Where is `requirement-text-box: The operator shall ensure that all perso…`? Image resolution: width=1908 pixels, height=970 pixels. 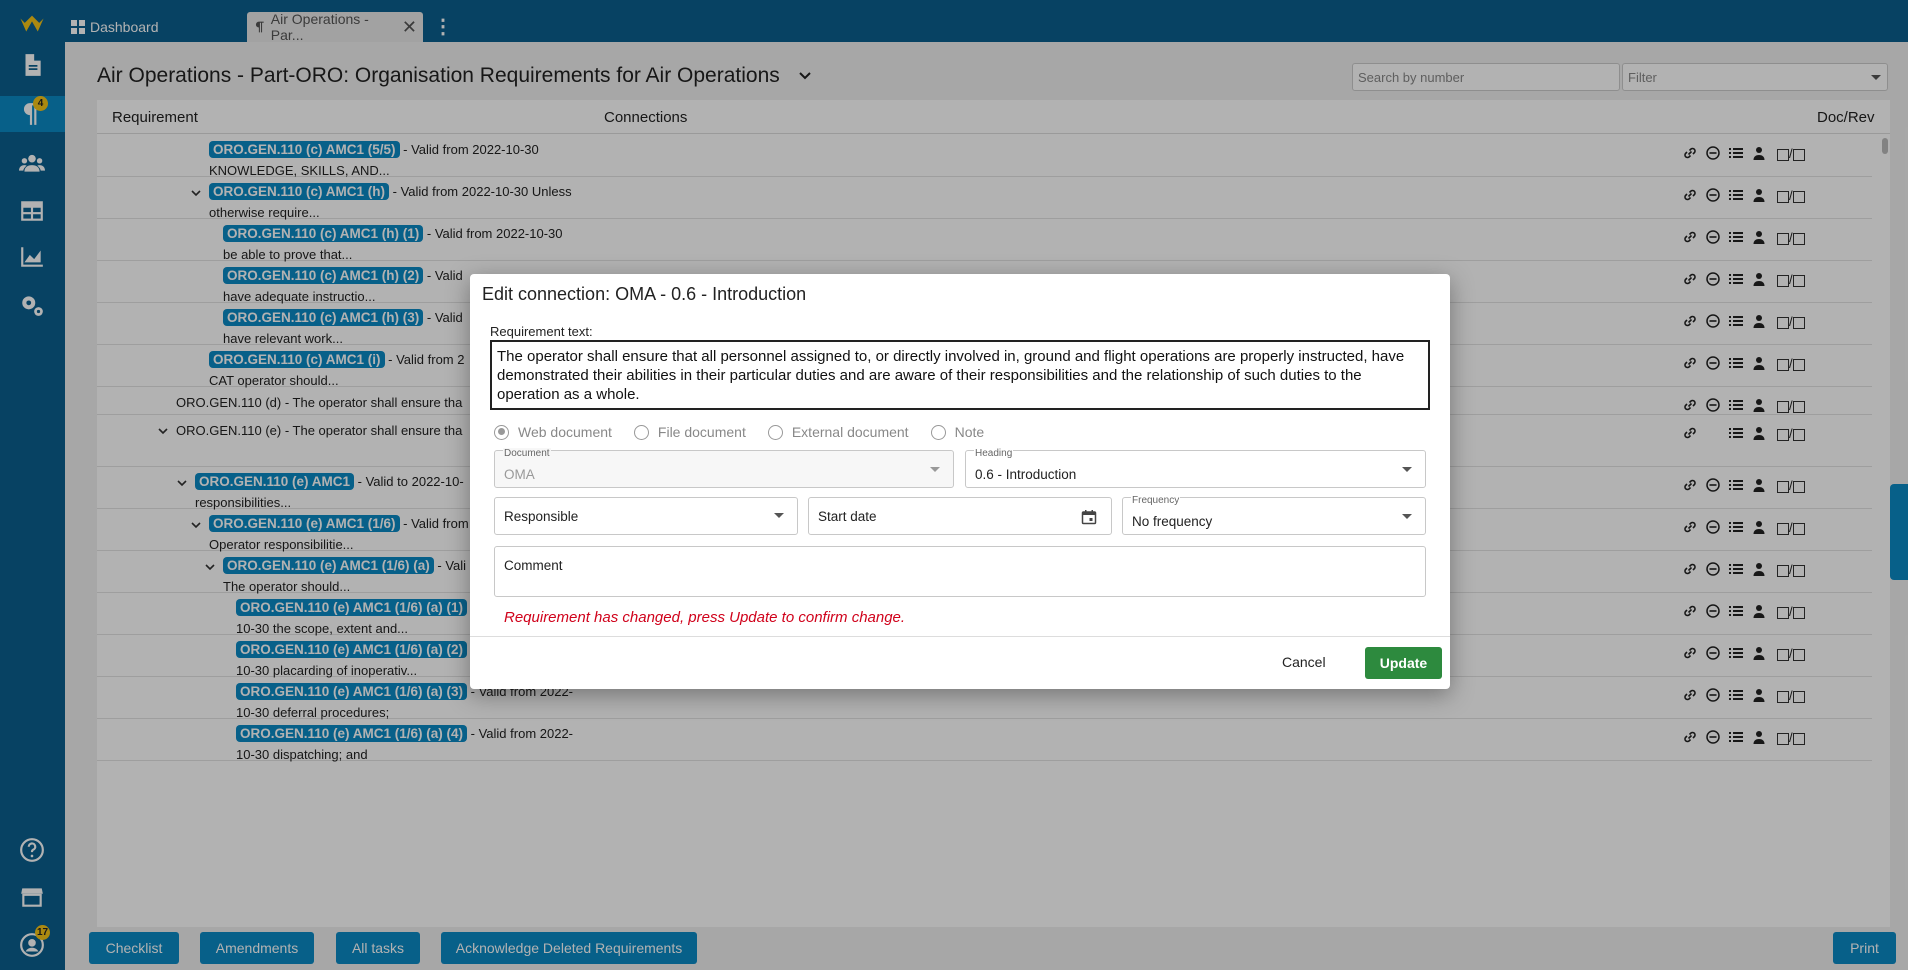
requirement-text-box: The operator shall ensure that all perso… is located at coordinates (960, 375).